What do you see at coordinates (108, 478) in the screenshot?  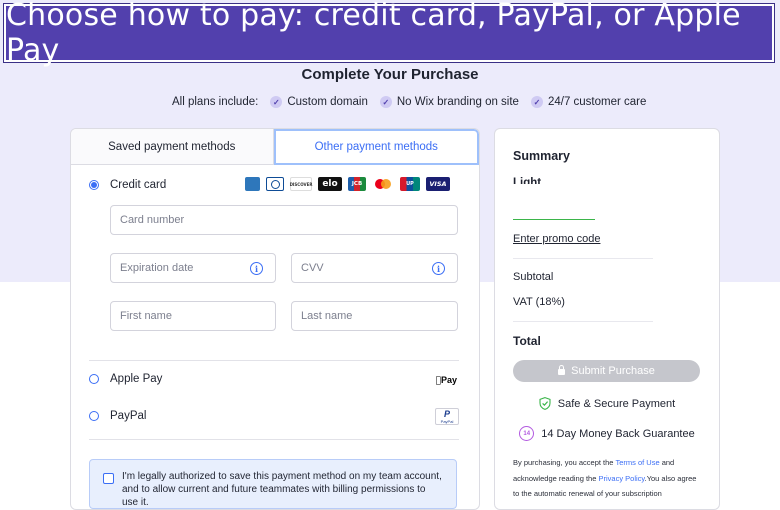 I see `consent-checkbox` at bounding box center [108, 478].